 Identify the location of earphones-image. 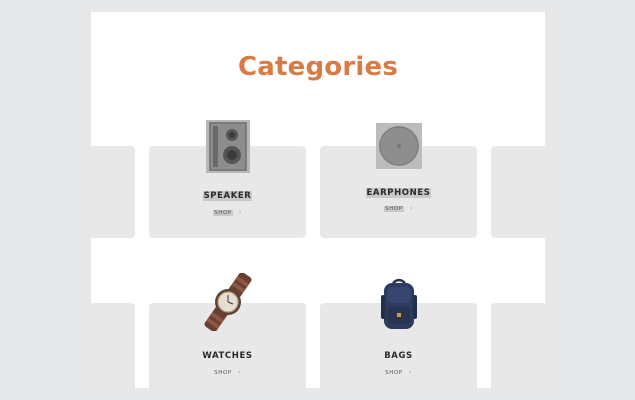
(399, 146).